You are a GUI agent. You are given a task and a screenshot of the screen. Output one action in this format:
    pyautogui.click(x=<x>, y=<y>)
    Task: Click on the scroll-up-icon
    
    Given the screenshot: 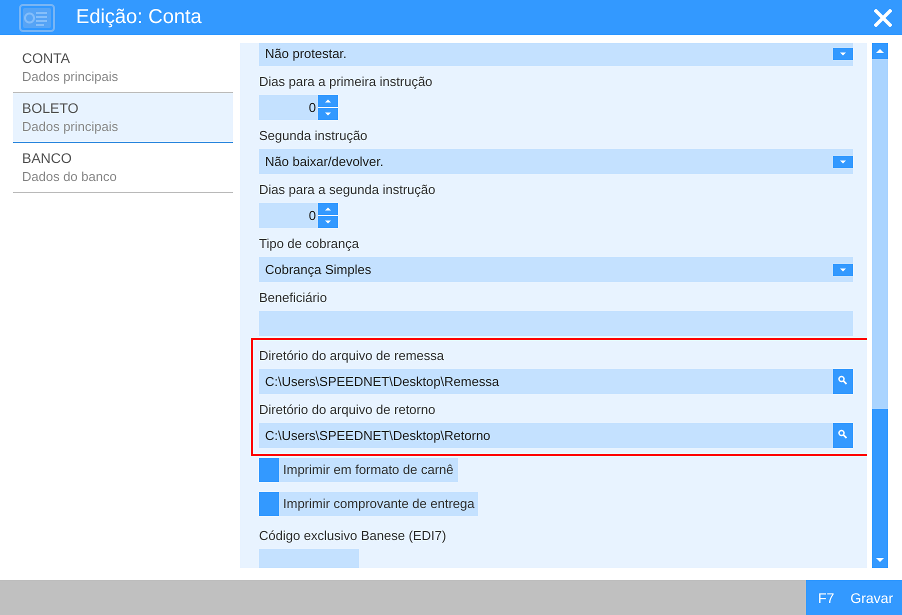 What is the action you would take?
    pyautogui.click(x=880, y=51)
    